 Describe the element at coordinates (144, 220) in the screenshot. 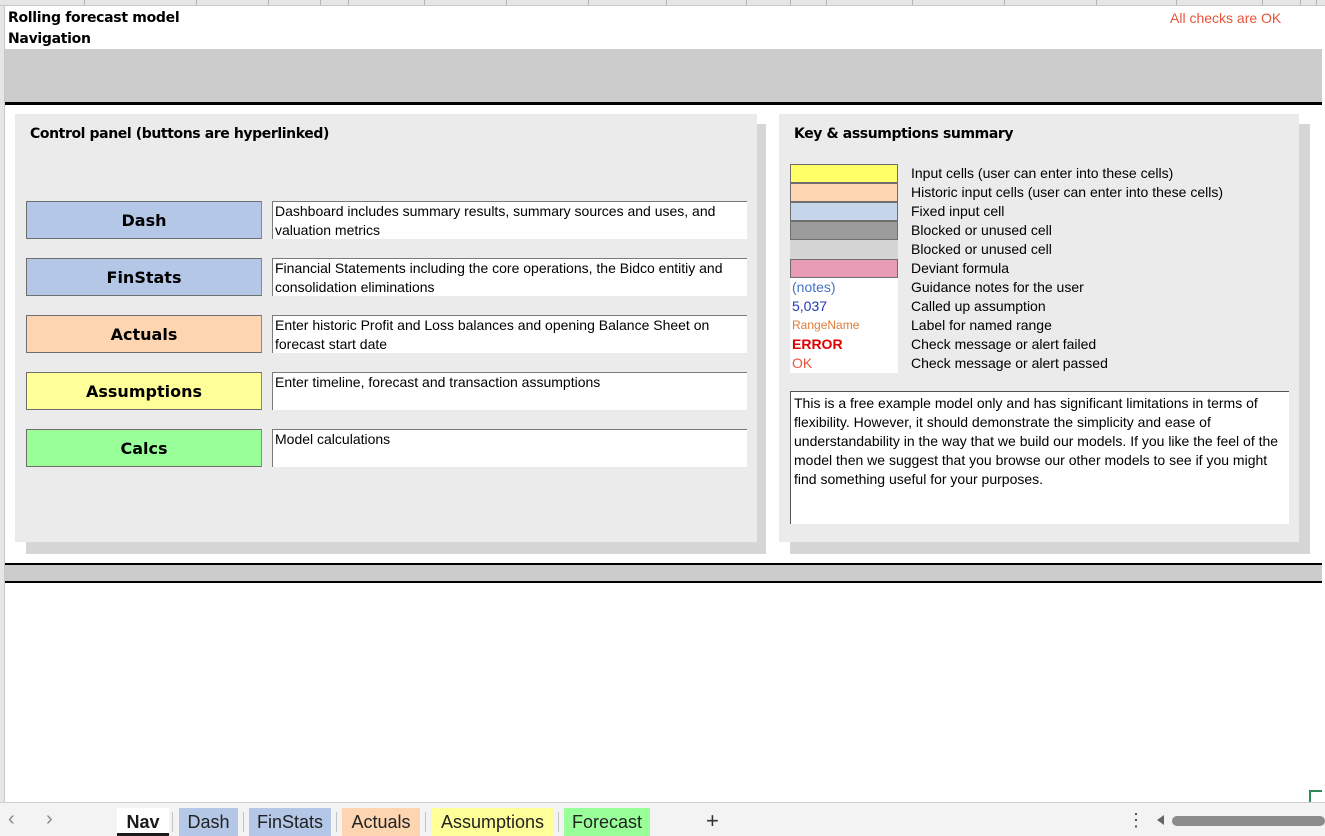

I see `nav-button-dash: Dash` at that location.